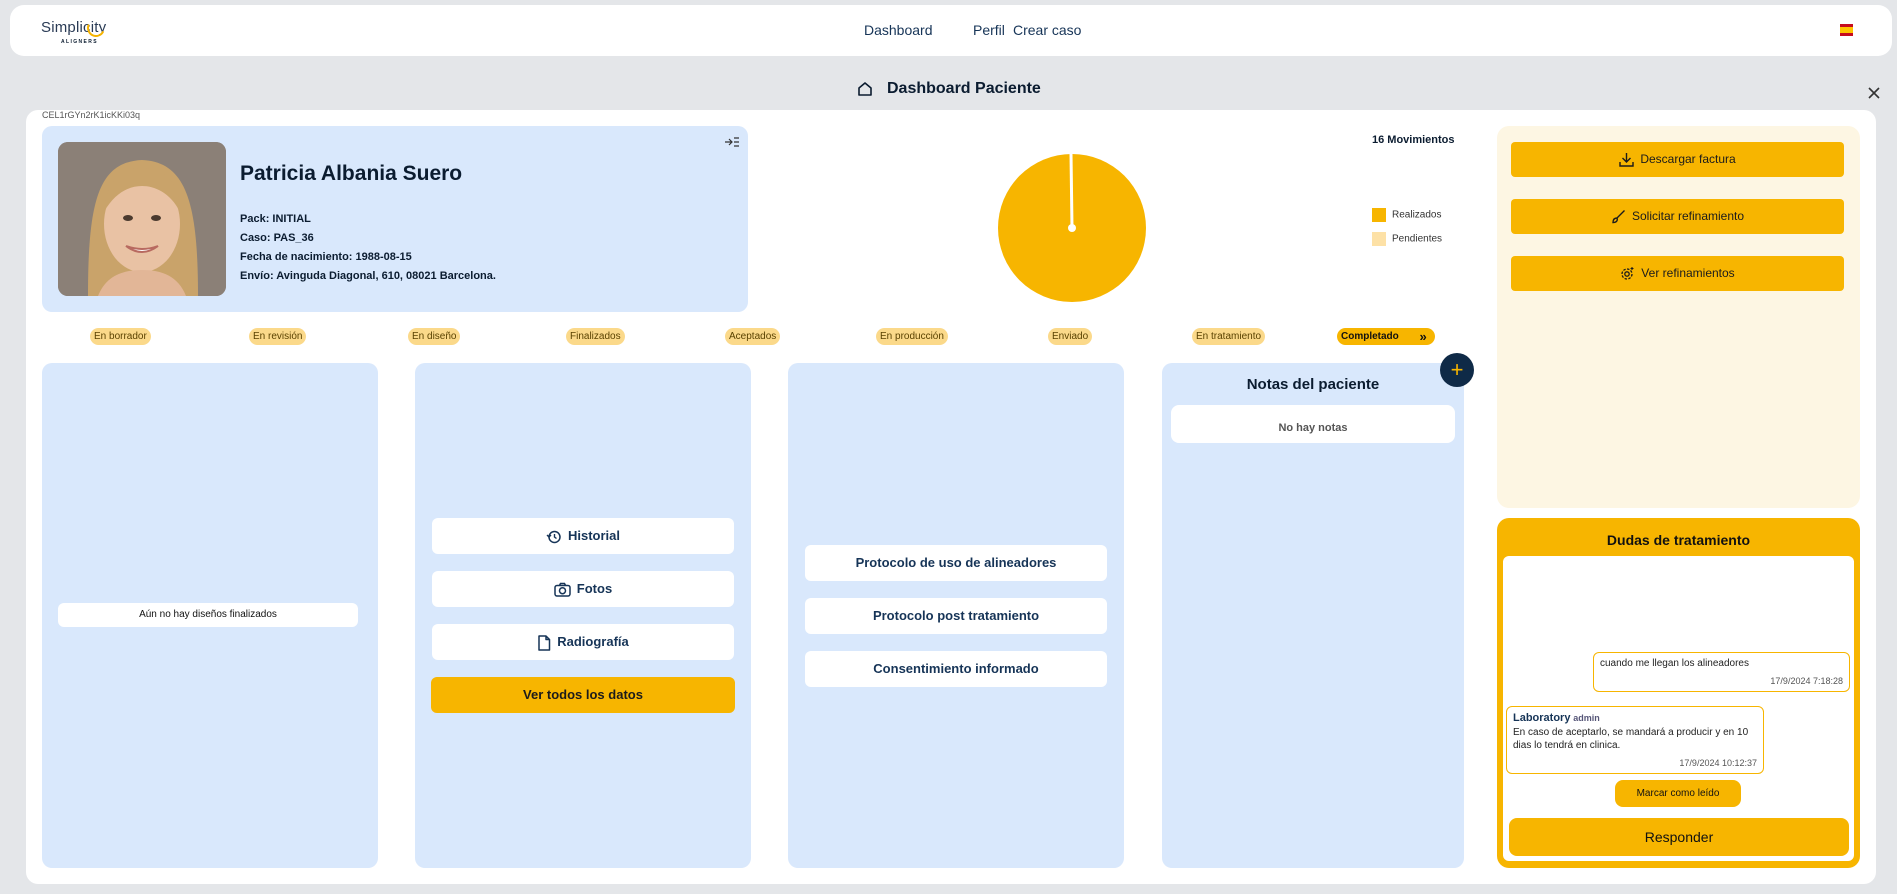 The width and height of the screenshot is (1897, 894). I want to click on designs-column: Aún no hay diseños finalizados, so click(210, 615).